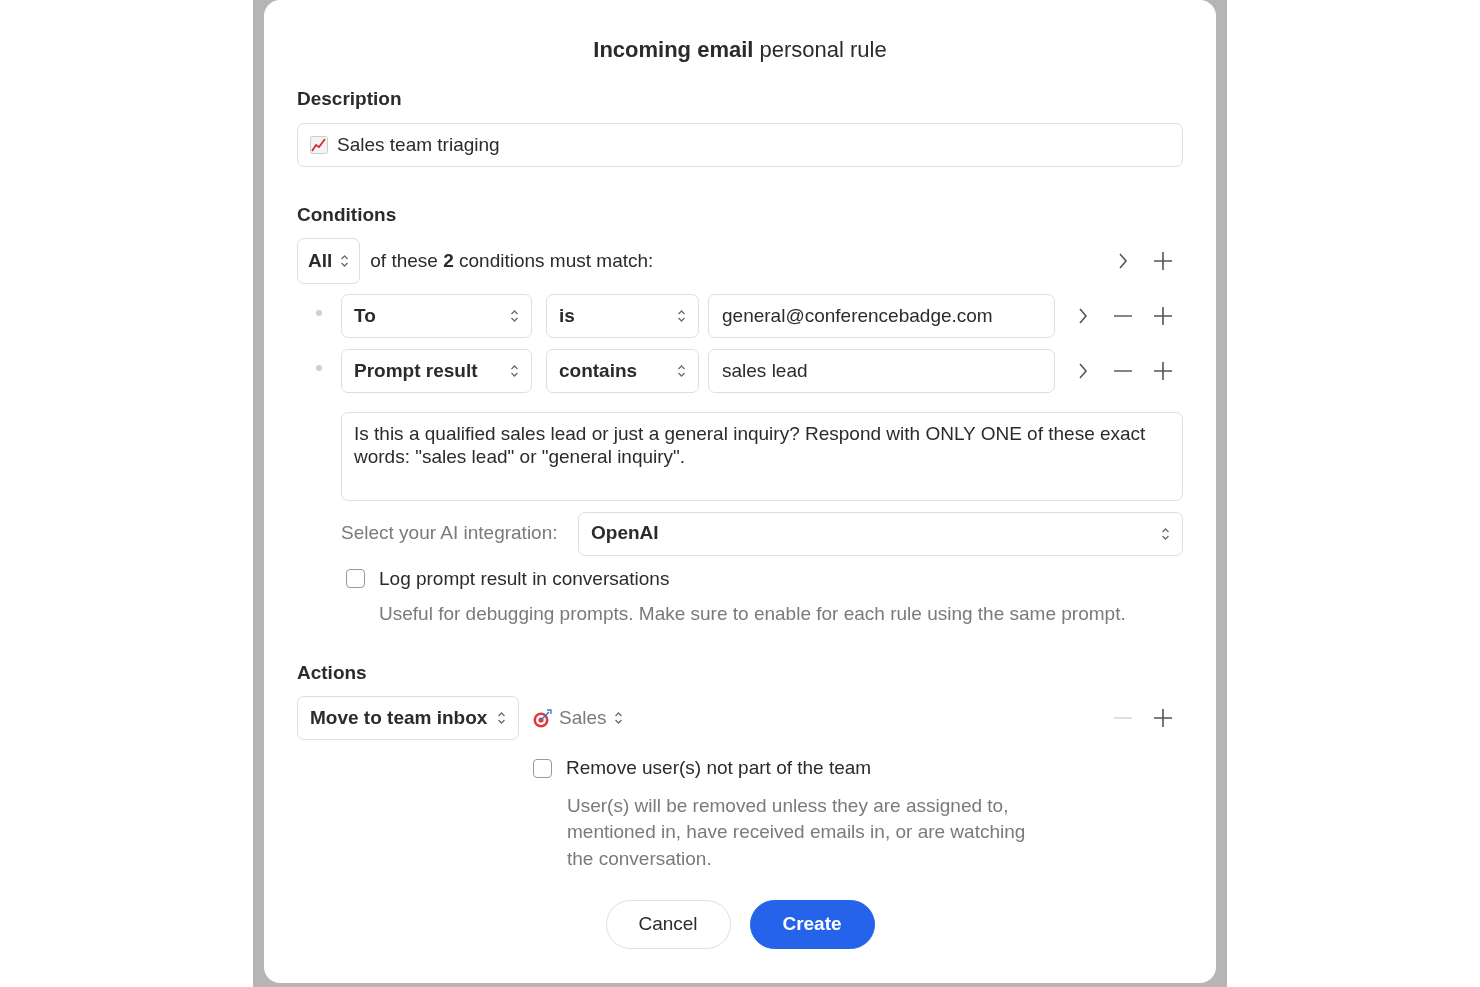  What do you see at coordinates (740, 50) in the screenshot?
I see `dialog-title: Incoming email personal rule` at bounding box center [740, 50].